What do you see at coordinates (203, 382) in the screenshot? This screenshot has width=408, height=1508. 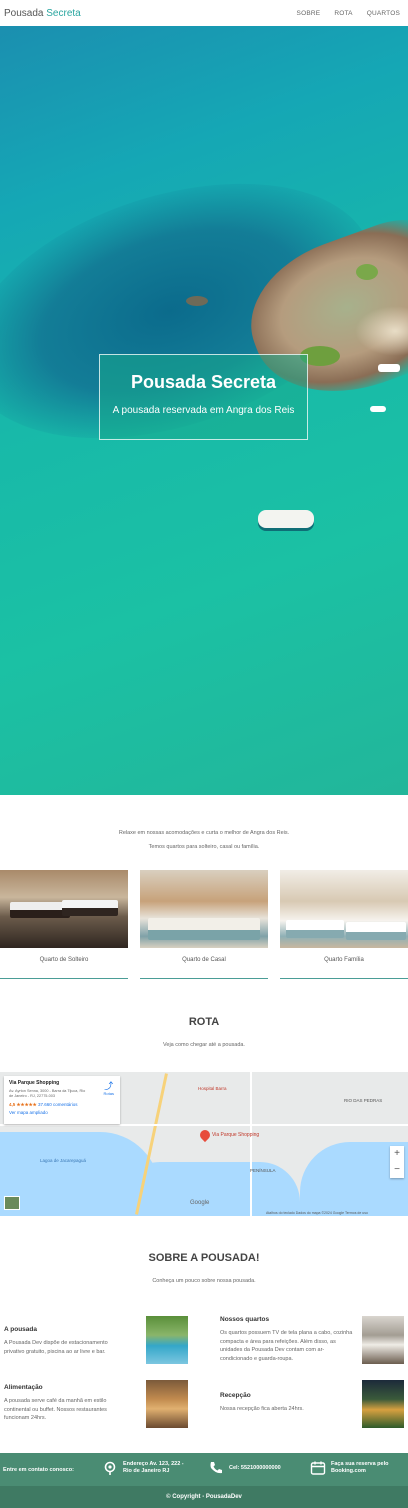 I see `hero-title: Pousada Secreta` at bounding box center [203, 382].